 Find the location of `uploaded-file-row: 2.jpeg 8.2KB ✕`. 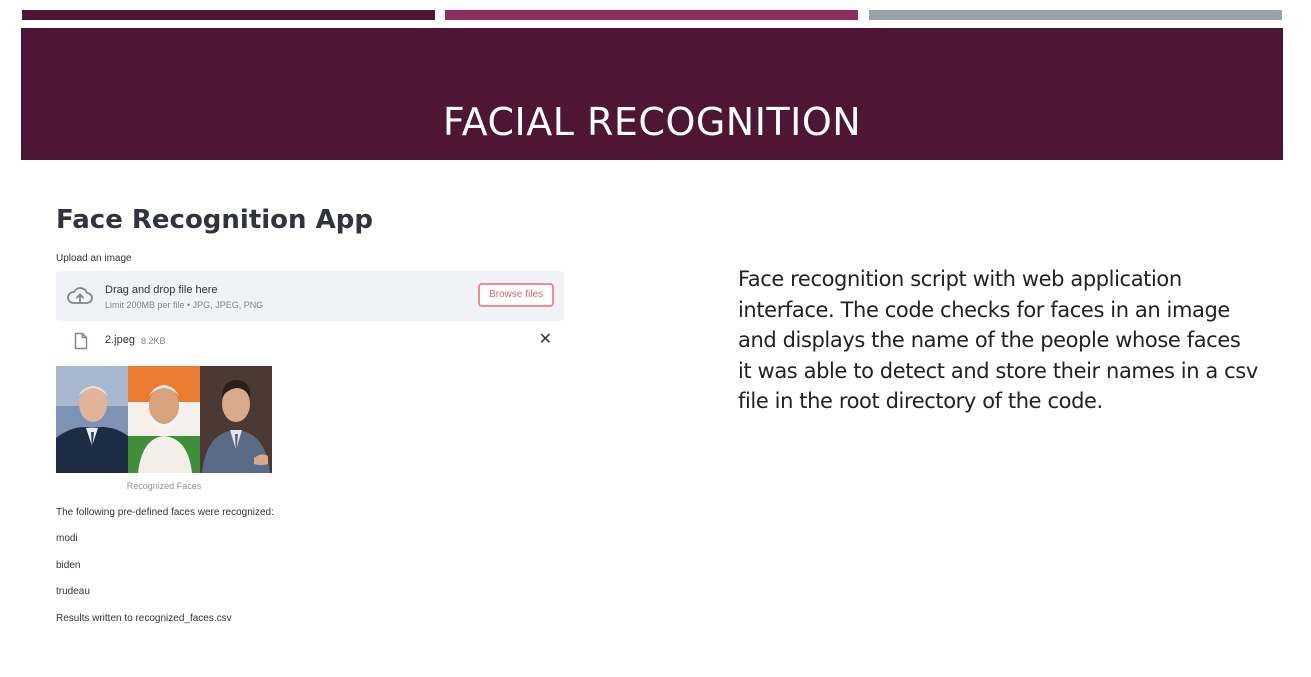

uploaded-file-row: 2.jpeg 8.2KB ✕ is located at coordinates (310, 341).